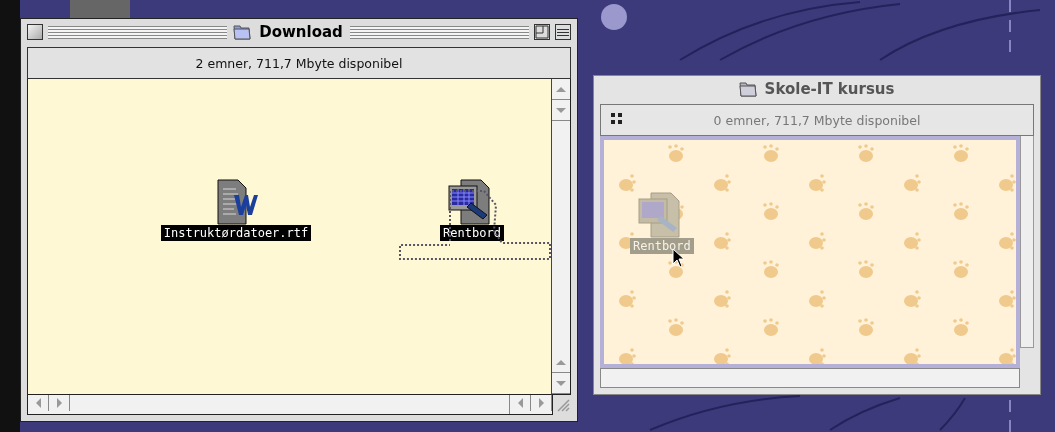 The image size is (1055, 432). I want to click on zoom-box-icon, so click(542, 32).